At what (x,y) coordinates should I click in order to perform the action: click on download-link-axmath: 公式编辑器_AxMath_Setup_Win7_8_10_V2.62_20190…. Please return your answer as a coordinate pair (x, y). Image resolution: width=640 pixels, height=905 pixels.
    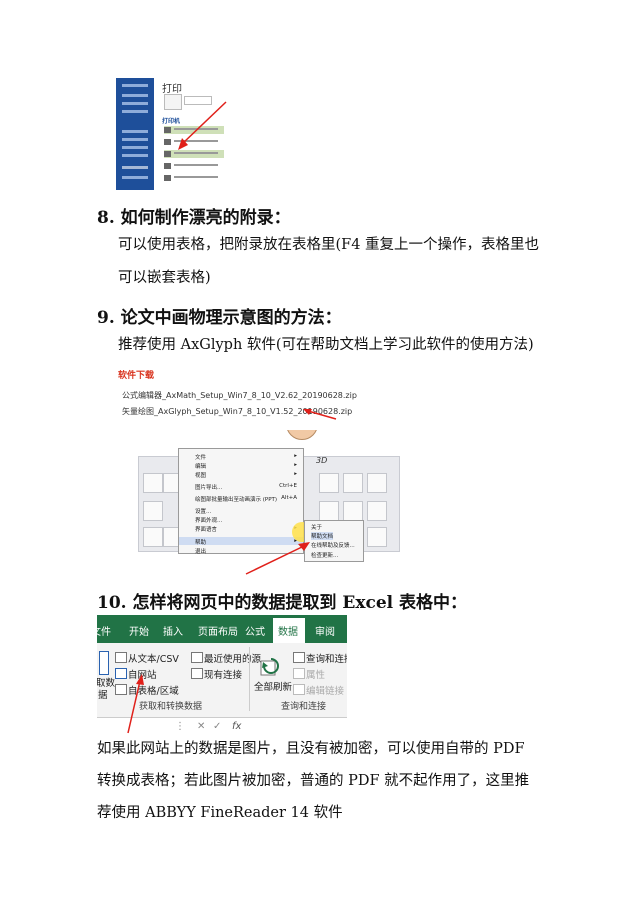
    Looking at the image, I should click on (239, 395).